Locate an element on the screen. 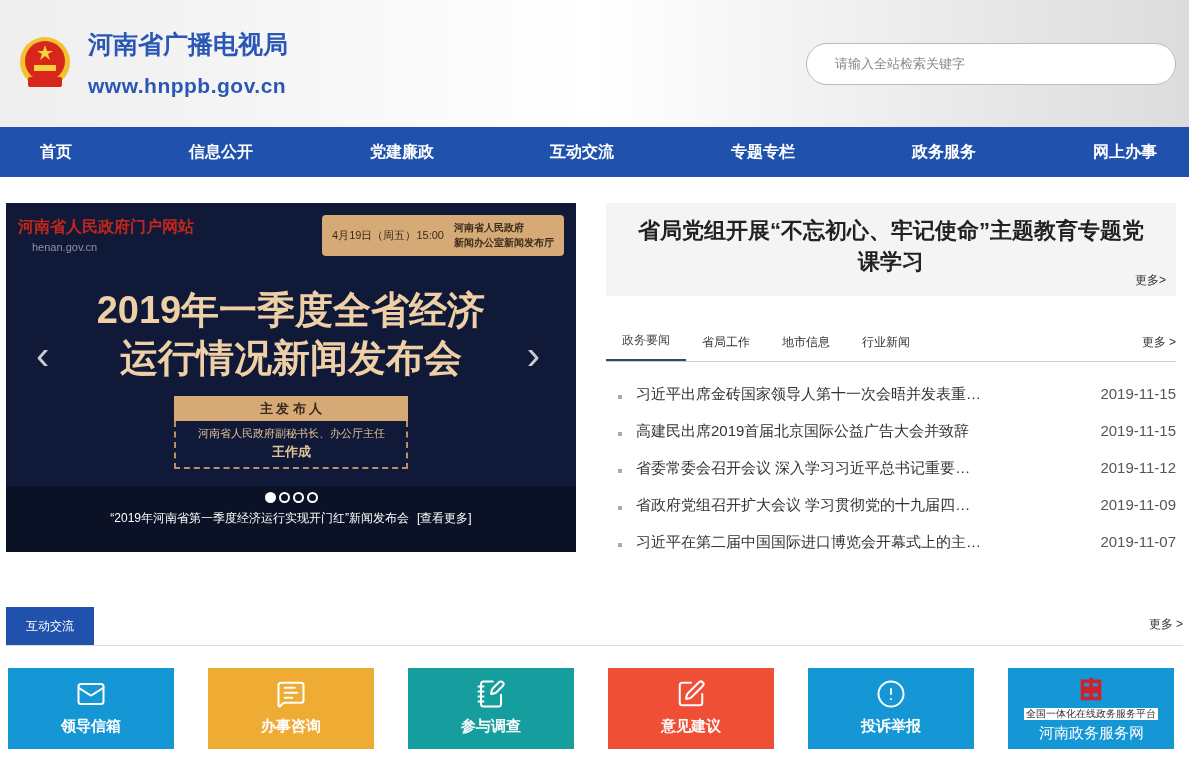 Image resolution: width=1189 pixels, height=759 pixels. section-title: 互动交流 is located at coordinates (50, 626).